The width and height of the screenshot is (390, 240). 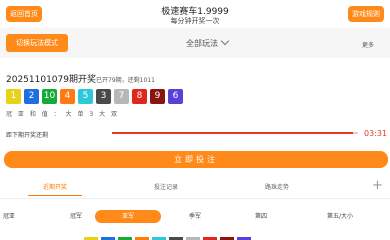 I want to click on chip-champion: 冠军, so click(x=76, y=216).